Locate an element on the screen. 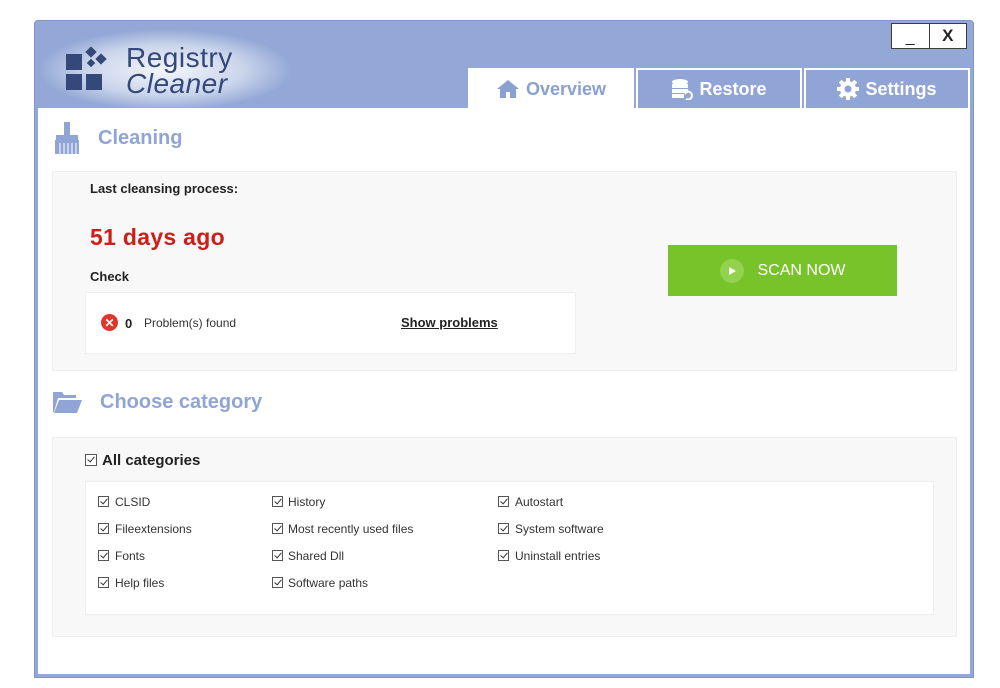 This screenshot has width=1000, height=688. tab-settings-label: Settings is located at coordinates (901, 88).